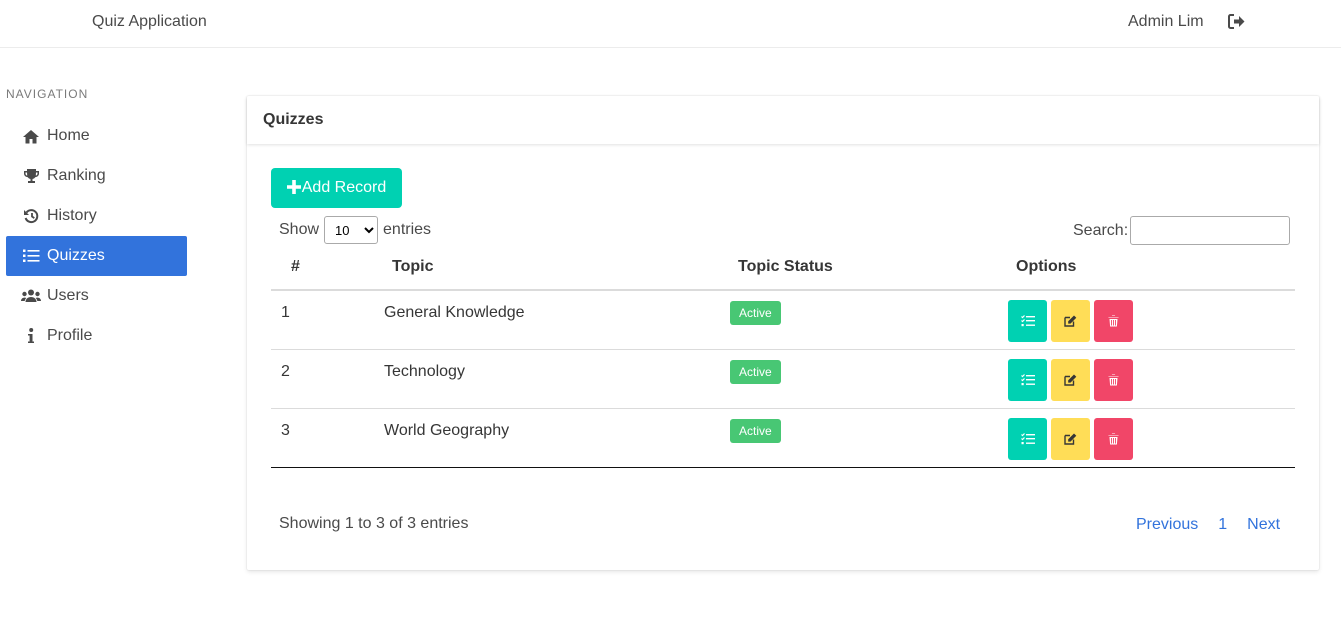 The image size is (1341, 618). What do you see at coordinates (1263, 525) in the screenshot?
I see `next-page-link: Next` at bounding box center [1263, 525].